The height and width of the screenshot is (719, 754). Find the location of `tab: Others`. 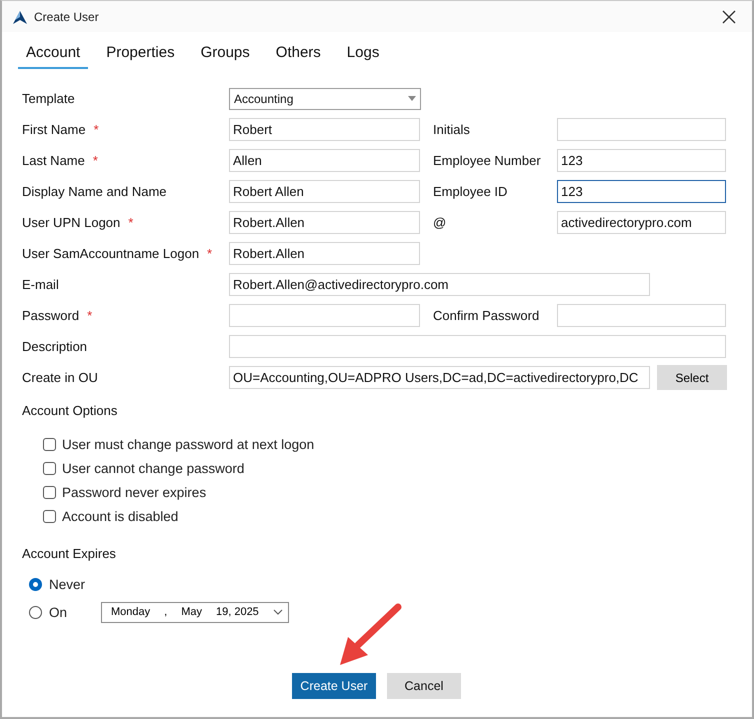

tab: Others is located at coordinates (298, 54).